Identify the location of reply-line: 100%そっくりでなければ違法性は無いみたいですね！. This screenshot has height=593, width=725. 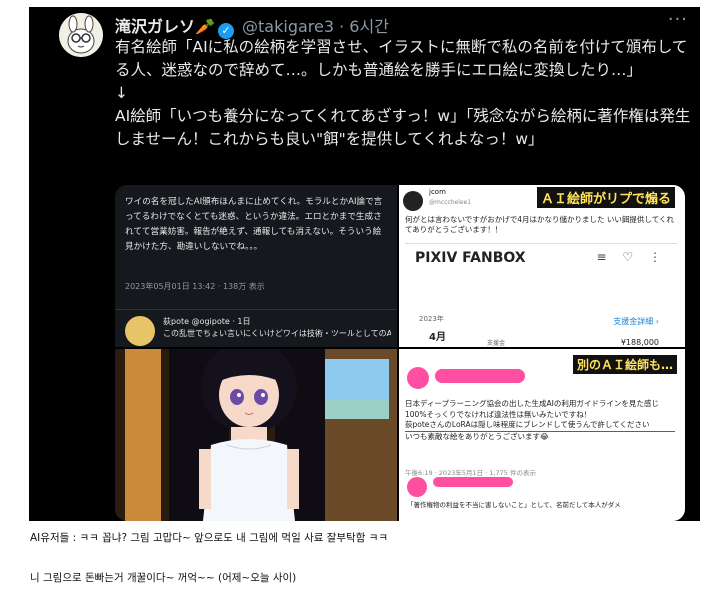
(498, 414).